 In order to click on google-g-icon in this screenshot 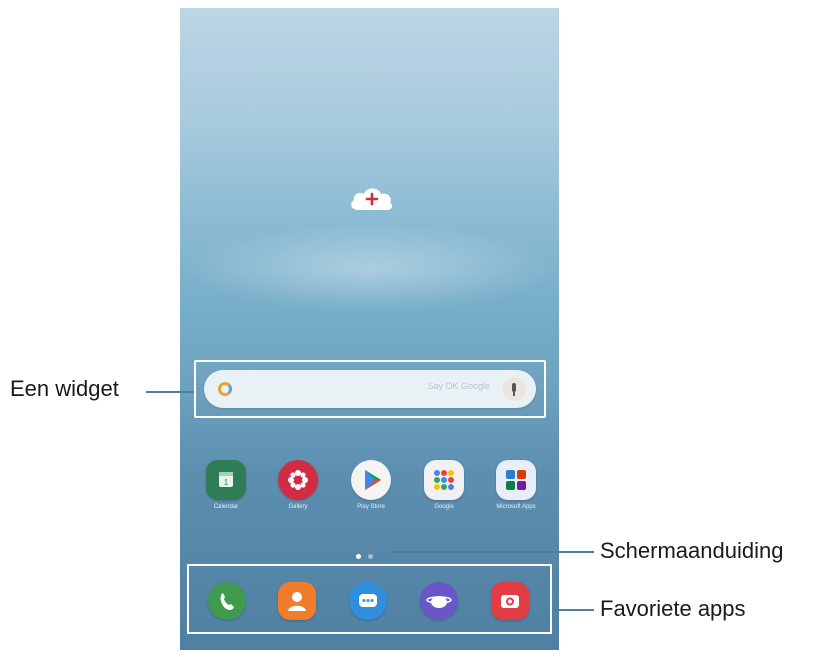, I will do `click(225, 389)`.